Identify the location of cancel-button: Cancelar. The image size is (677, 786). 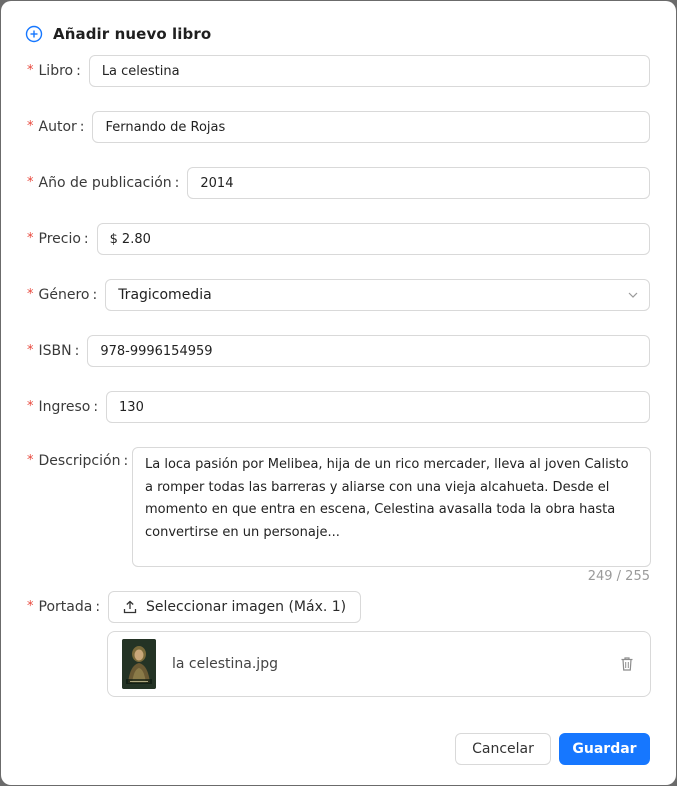
(503, 749).